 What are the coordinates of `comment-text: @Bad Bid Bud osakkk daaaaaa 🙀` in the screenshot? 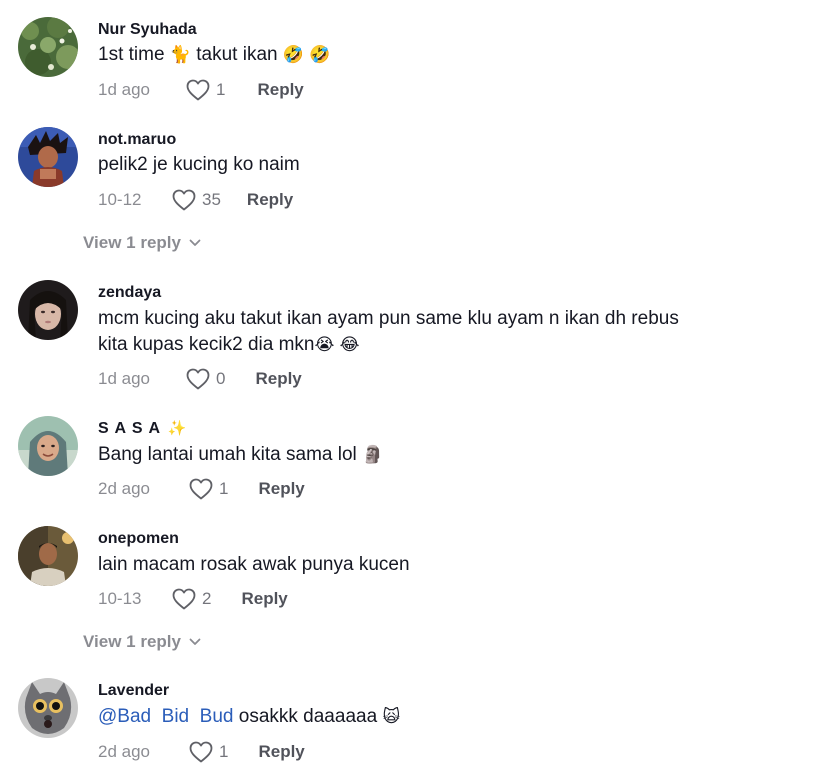 It's located at (249, 717).